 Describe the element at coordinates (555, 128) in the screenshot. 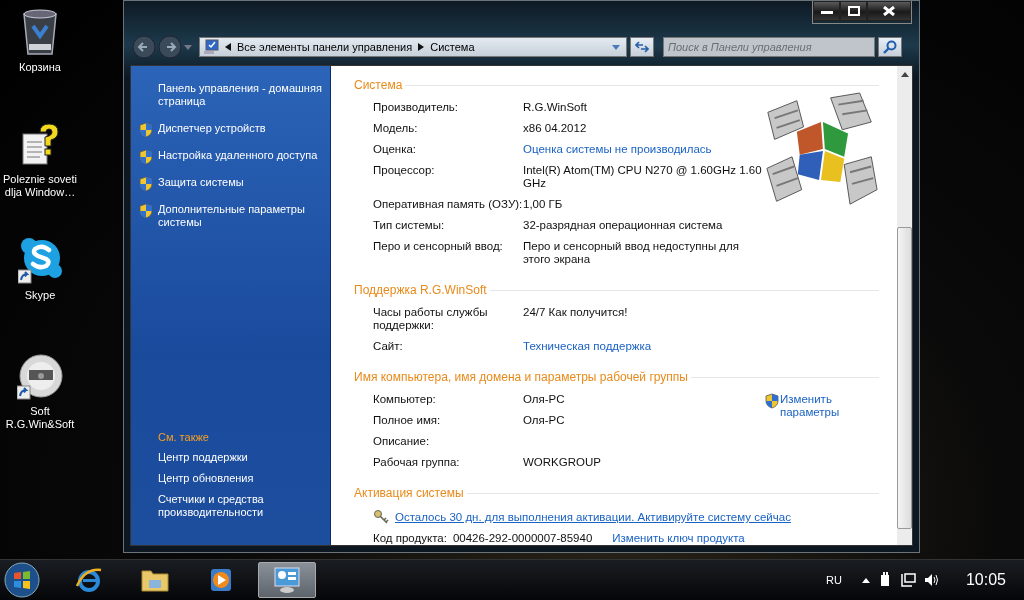

I see `property-value: x86 04.2012` at that location.